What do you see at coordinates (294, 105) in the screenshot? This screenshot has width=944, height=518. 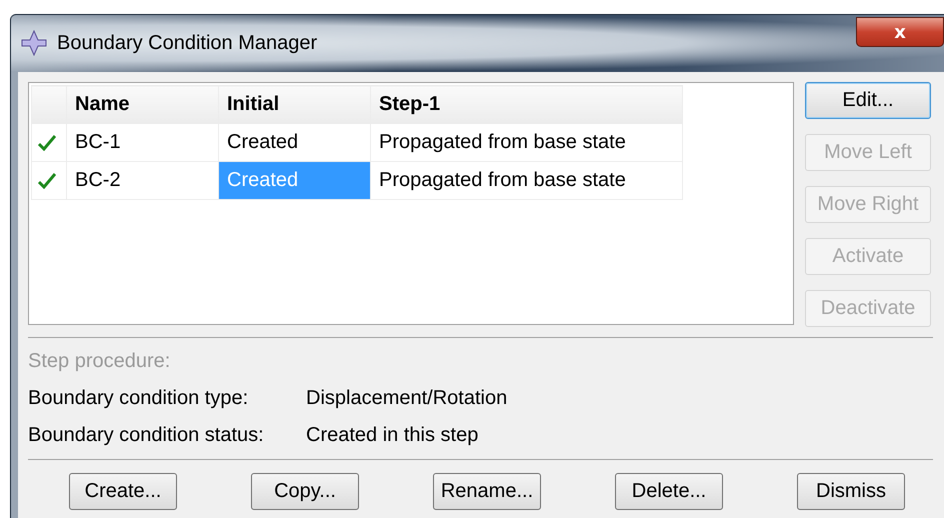 I see `column-header: Initial` at bounding box center [294, 105].